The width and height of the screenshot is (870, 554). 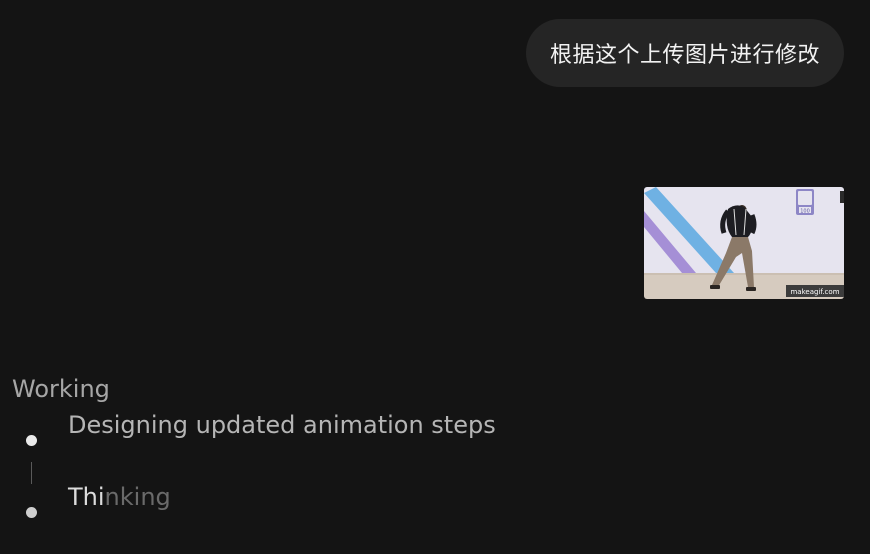 What do you see at coordinates (61, 389) in the screenshot?
I see `status-heading: Working` at bounding box center [61, 389].